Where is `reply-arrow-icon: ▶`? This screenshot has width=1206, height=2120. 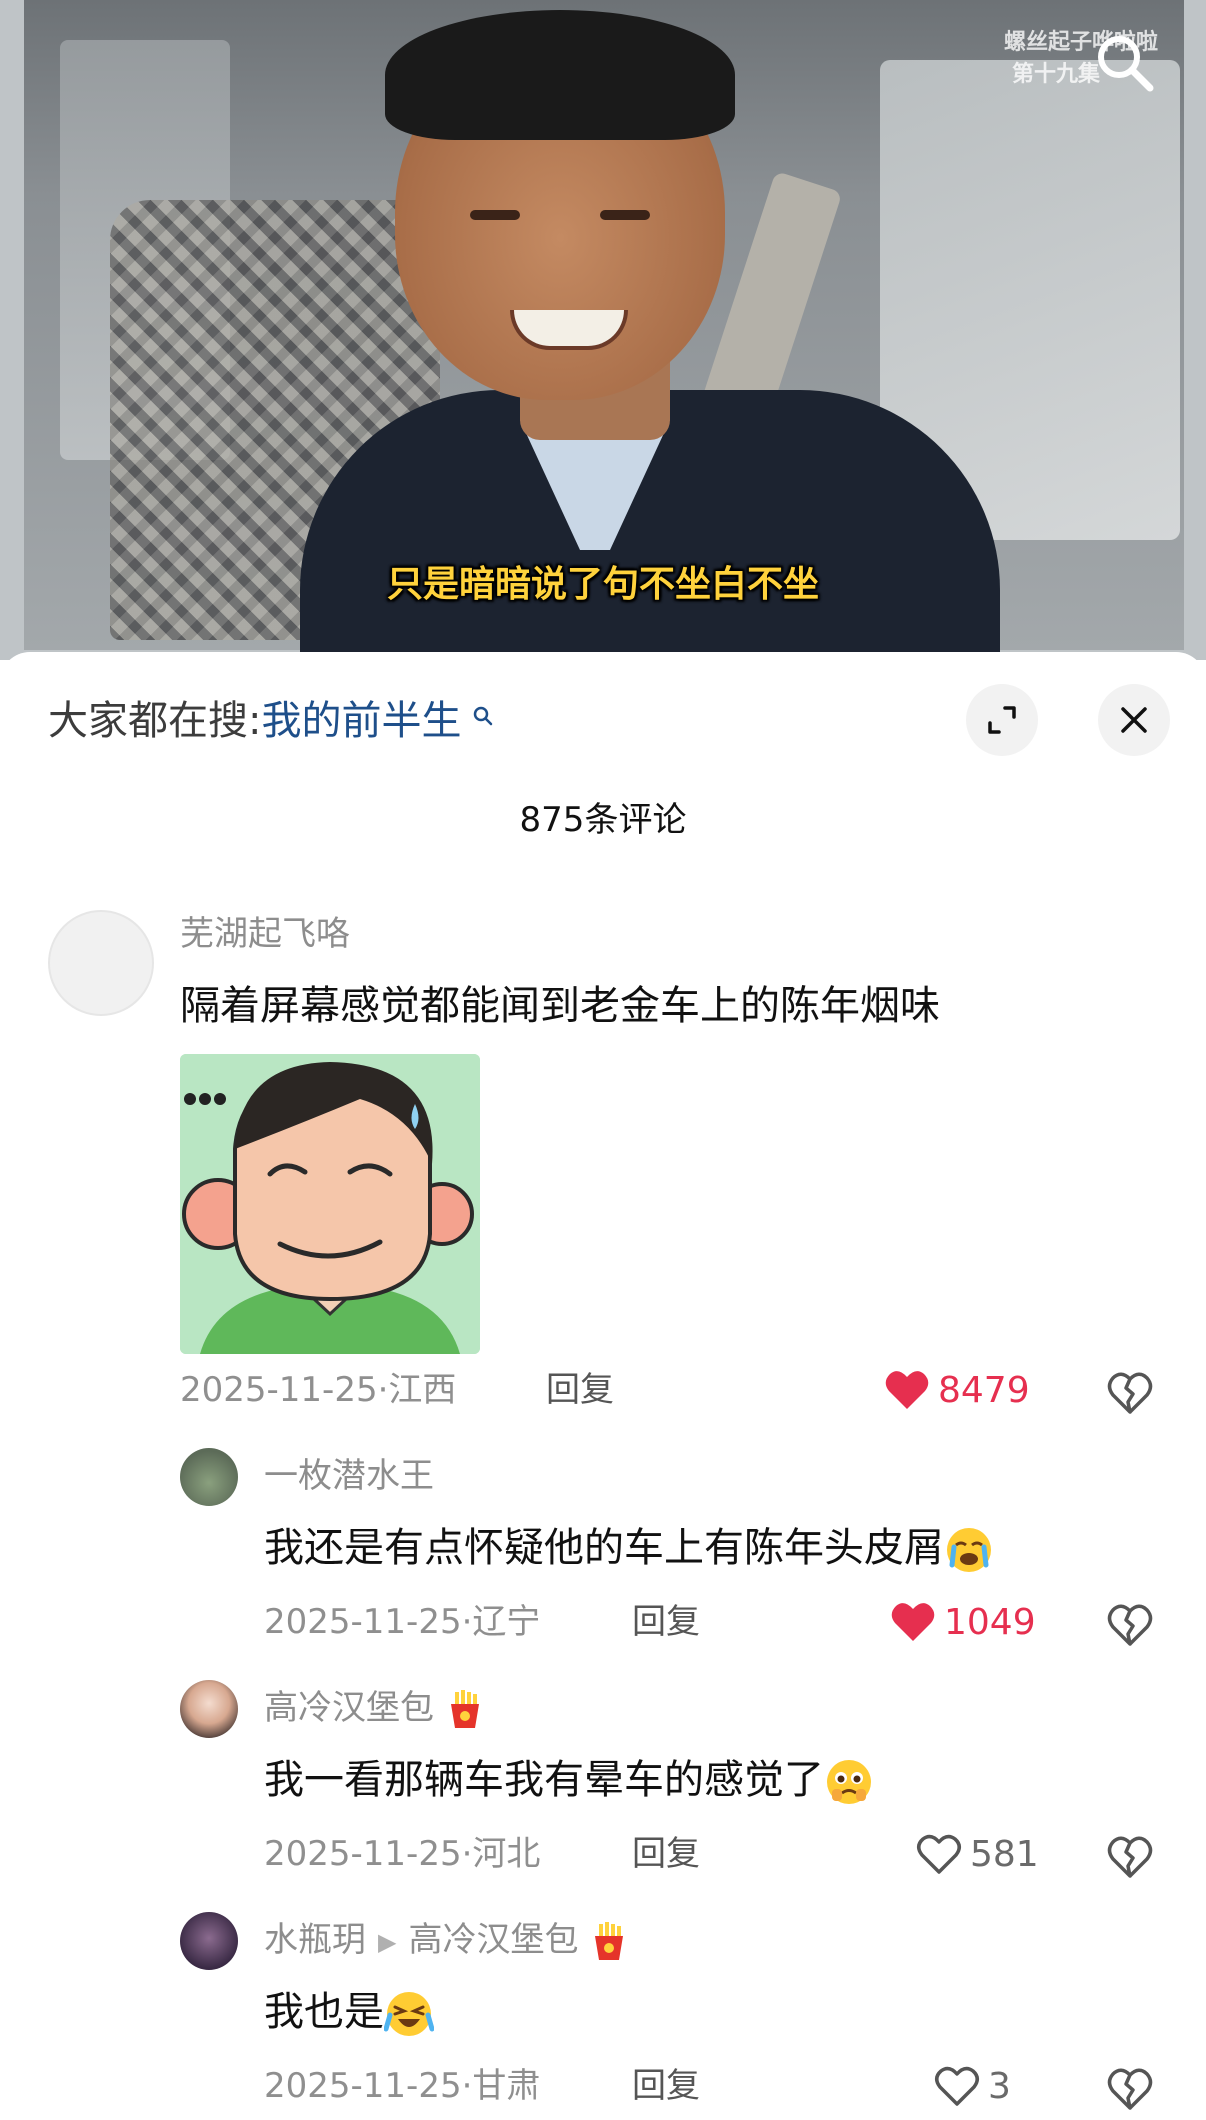 reply-arrow-icon: ▶ is located at coordinates (387, 1941).